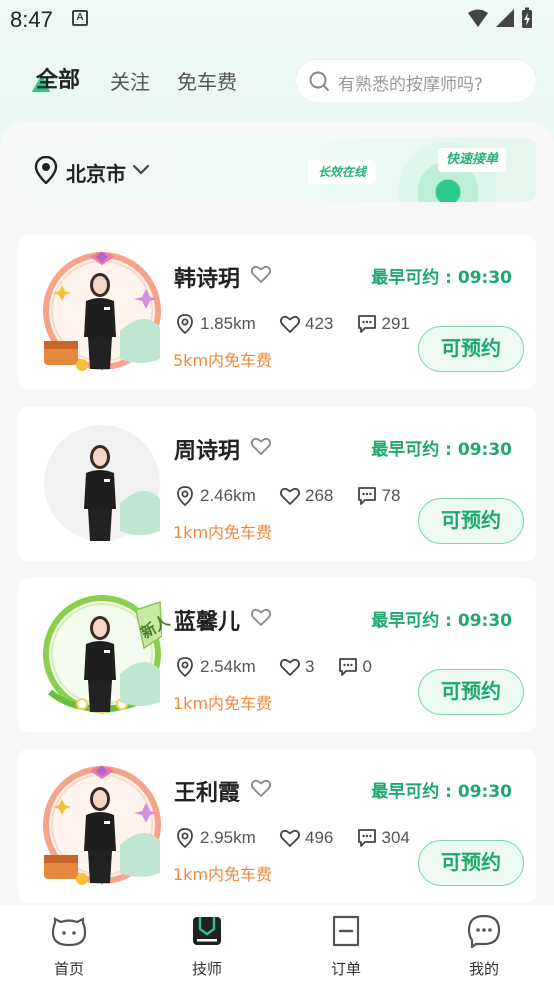  I want to click on chevron-down-icon, so click(141, 170).